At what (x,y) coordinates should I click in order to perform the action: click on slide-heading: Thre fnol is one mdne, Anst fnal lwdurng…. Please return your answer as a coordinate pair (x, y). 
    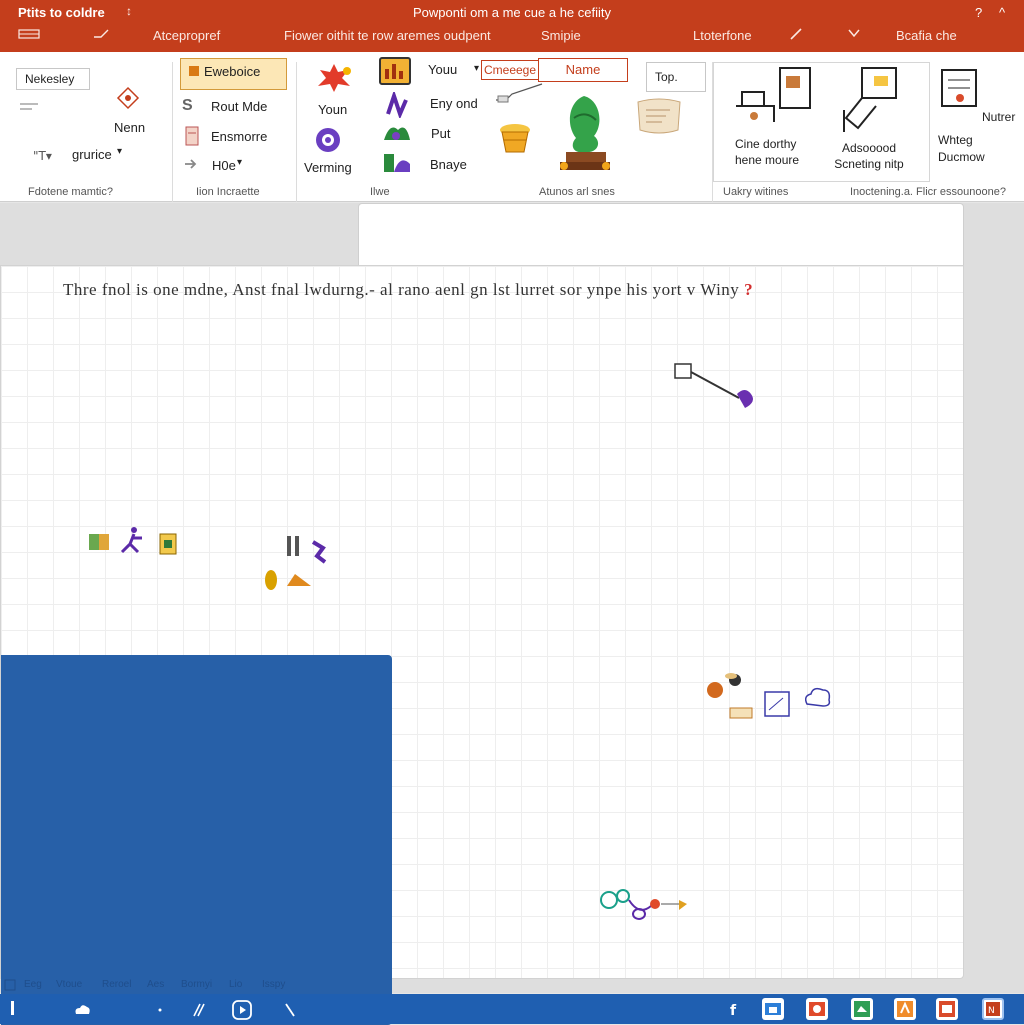
    Looking at the image, I should click on (408, 290).